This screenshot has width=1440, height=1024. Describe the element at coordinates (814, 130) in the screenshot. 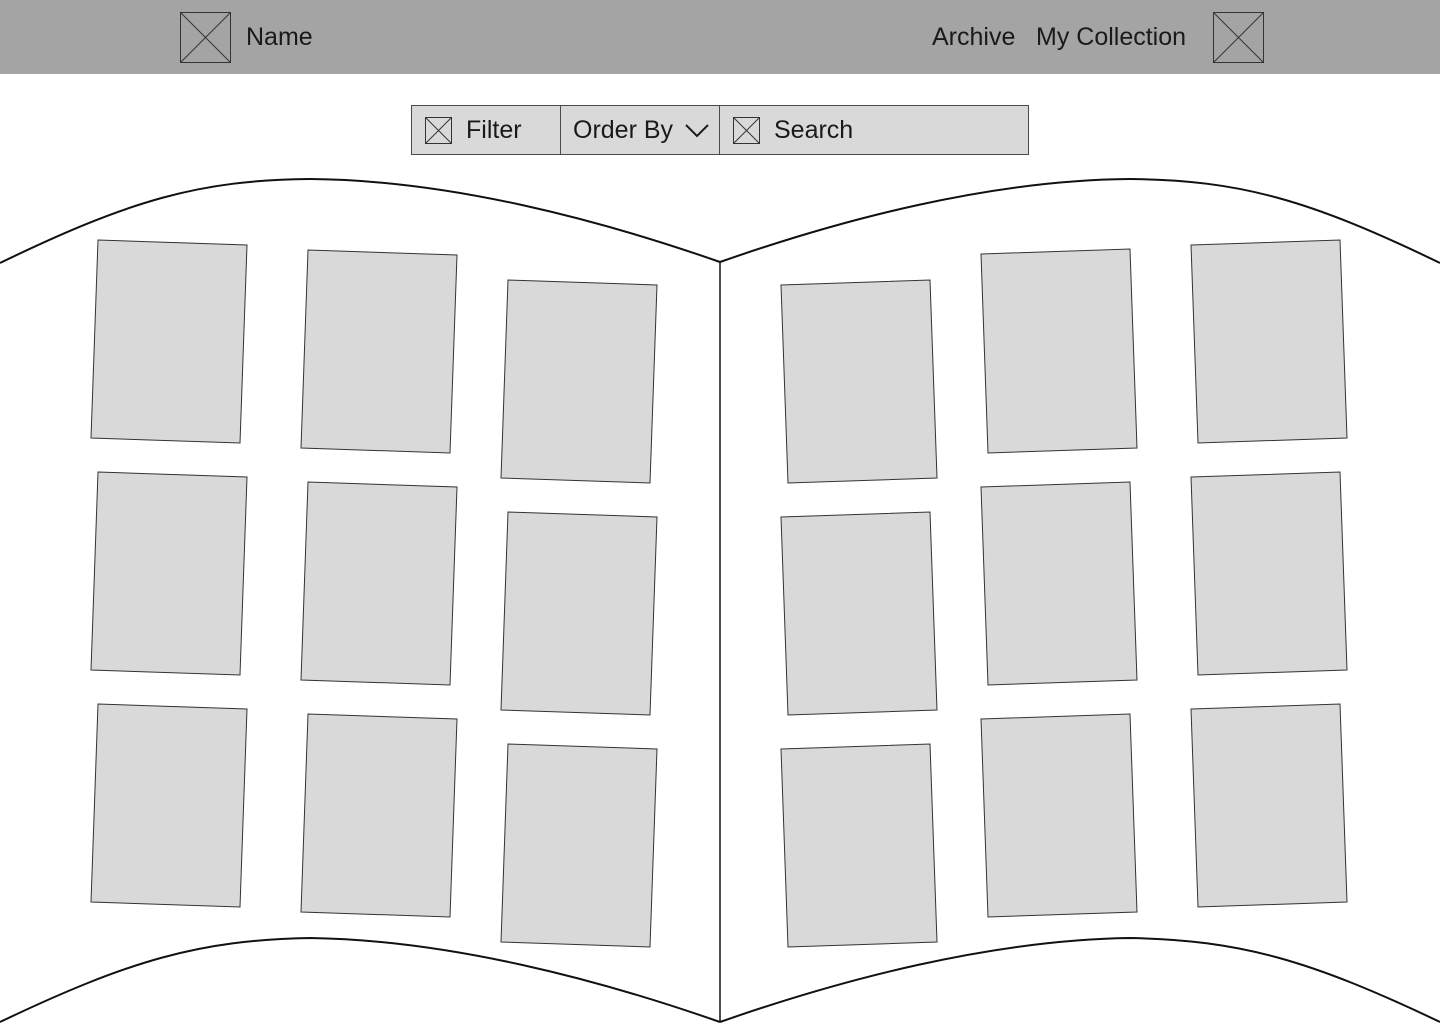

I see `search-placeholder-text: Search` at that location.